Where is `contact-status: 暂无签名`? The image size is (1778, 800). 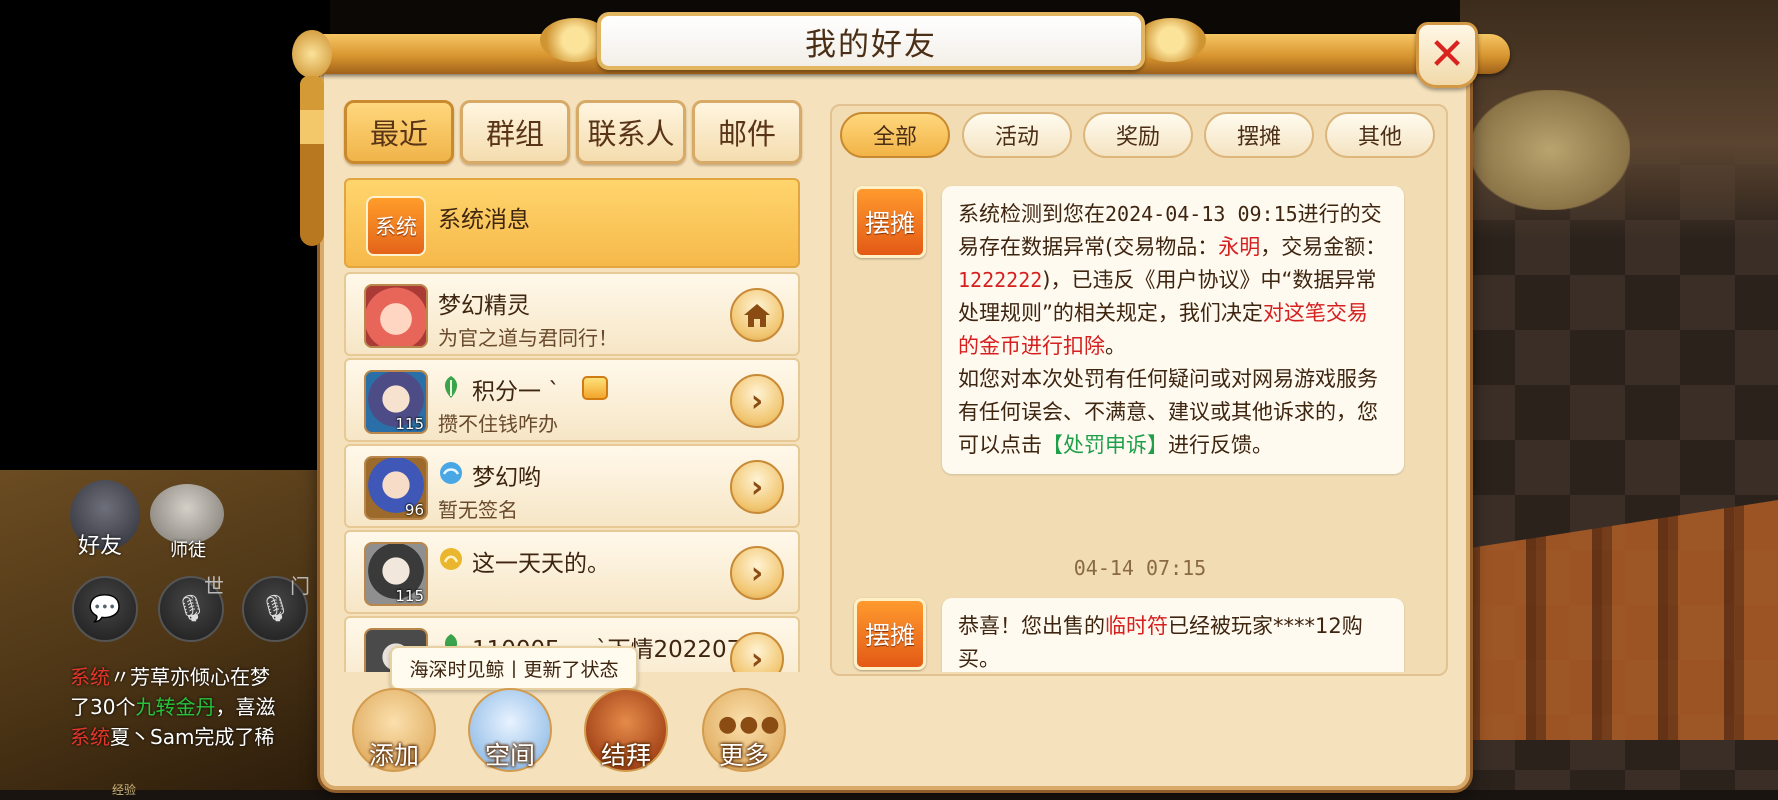 contact-status: 暂无签名 is located at coordinates (478, 510).